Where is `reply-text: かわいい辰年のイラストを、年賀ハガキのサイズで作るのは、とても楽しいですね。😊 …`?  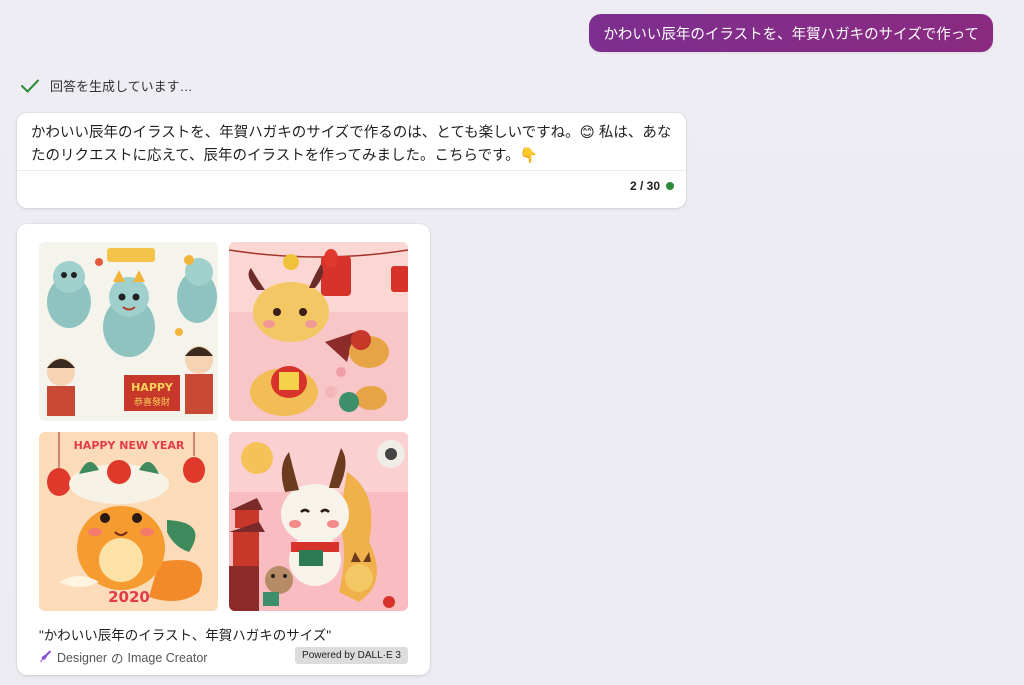 reply-text: かわいい辰年のイラストを、年賀ハガキのサイズで作るのは、とても楽しいですね。😊 … is located at coordinates (353, 144).